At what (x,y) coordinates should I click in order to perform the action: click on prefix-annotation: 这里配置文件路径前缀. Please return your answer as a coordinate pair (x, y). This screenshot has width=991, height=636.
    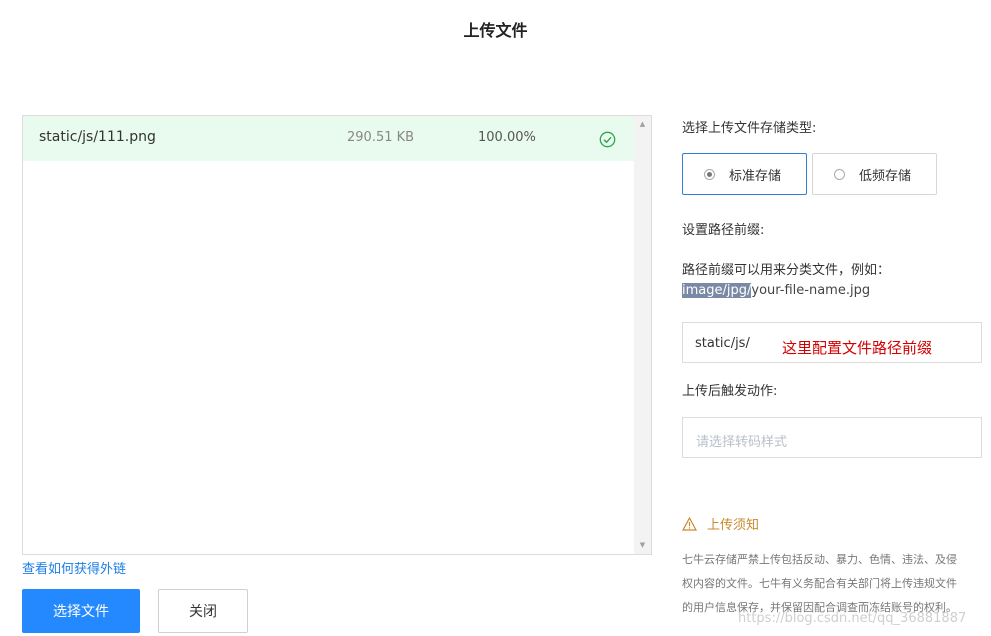
    Looking at the image, I should click on (857, 348).